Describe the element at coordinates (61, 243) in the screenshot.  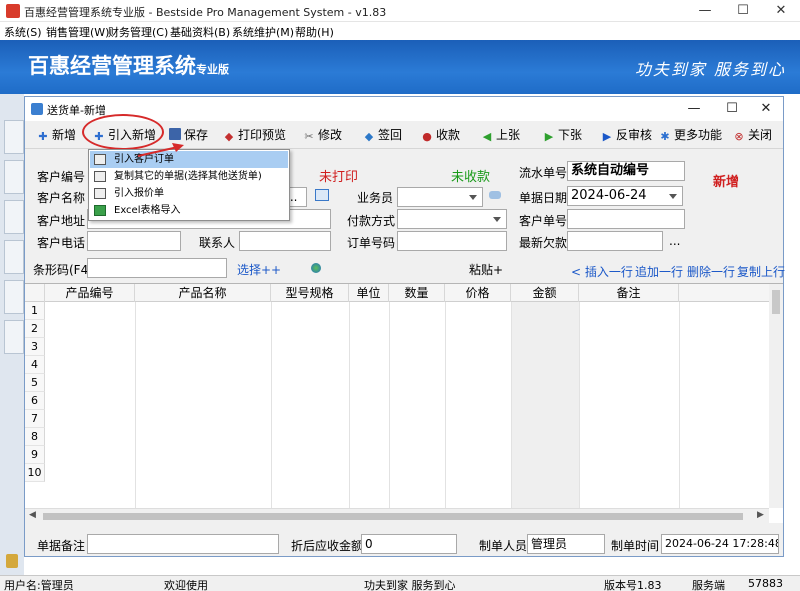
I see `customer-phone-label: 客户电话` at that location.